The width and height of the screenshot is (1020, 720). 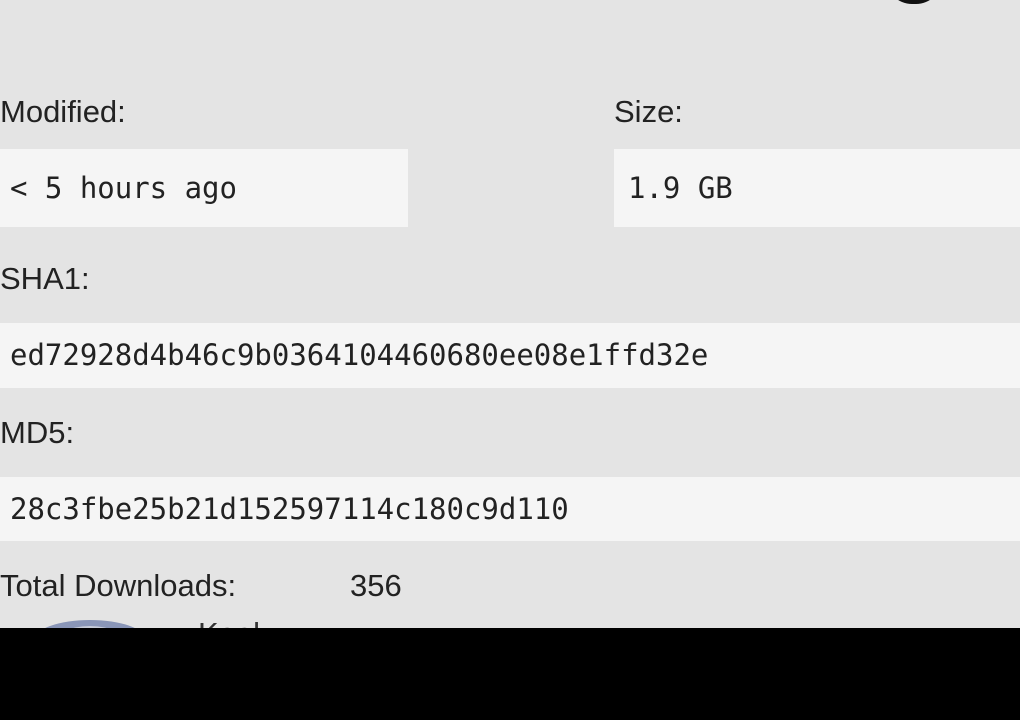 What do you see at coordinates (817, 188) in the screenshot?
I see `size-field: 1.9 GB` at bounding box center [817, 188].